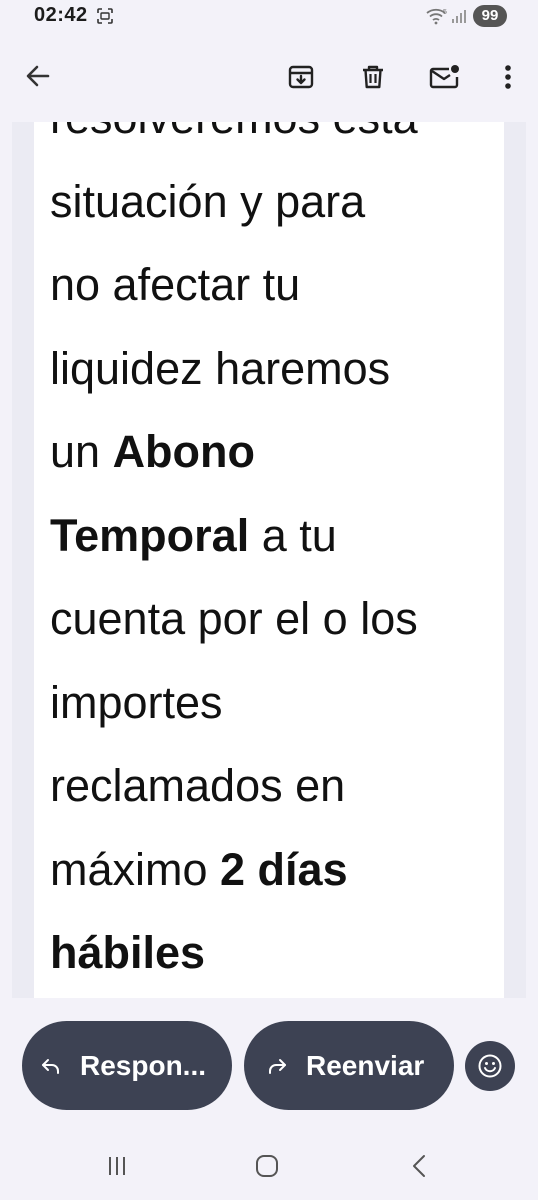 This screenshot has height=1200, width=538. What do you see at coordinates (269, 17) in the screenshot?
I see `status-bar: 02:42 5 99` at bounding box center [269, 17].